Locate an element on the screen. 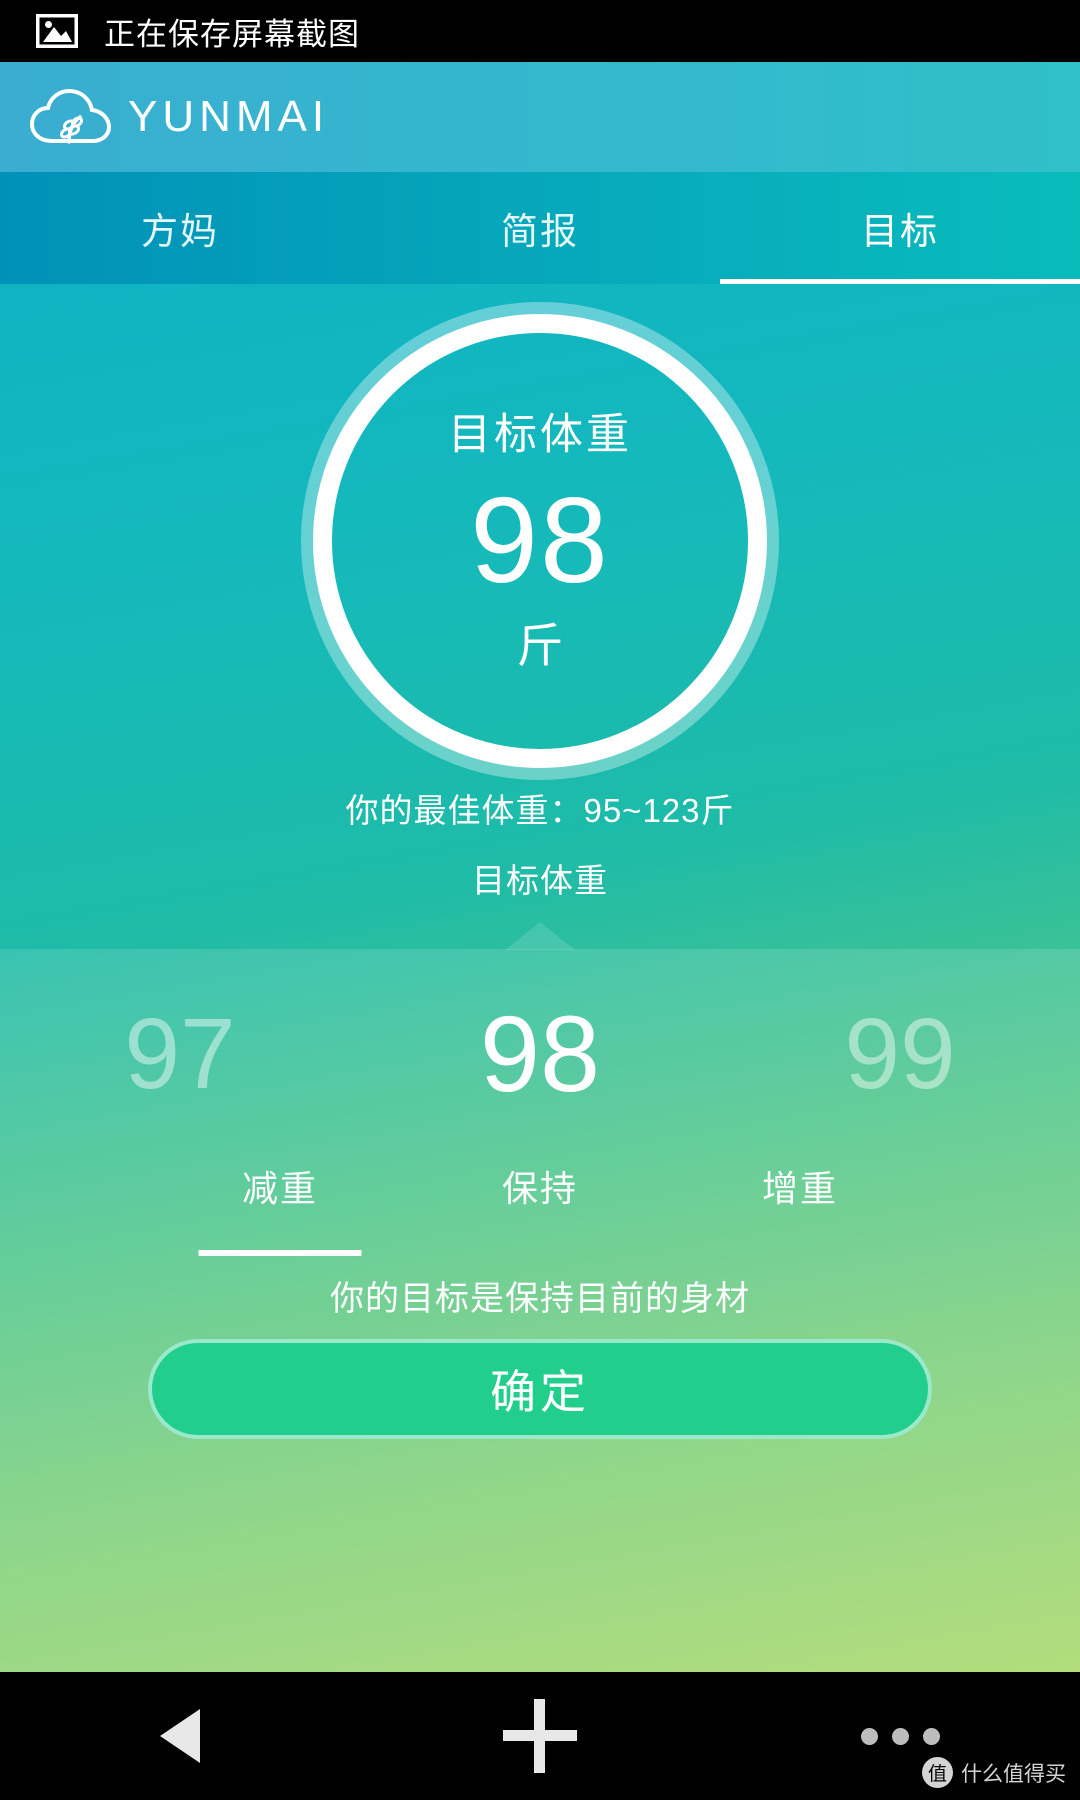 Image resolution: width=1080 pixels, height=1800 pixels. dial-title: 目标体重 is located at coordinates (540, 435).